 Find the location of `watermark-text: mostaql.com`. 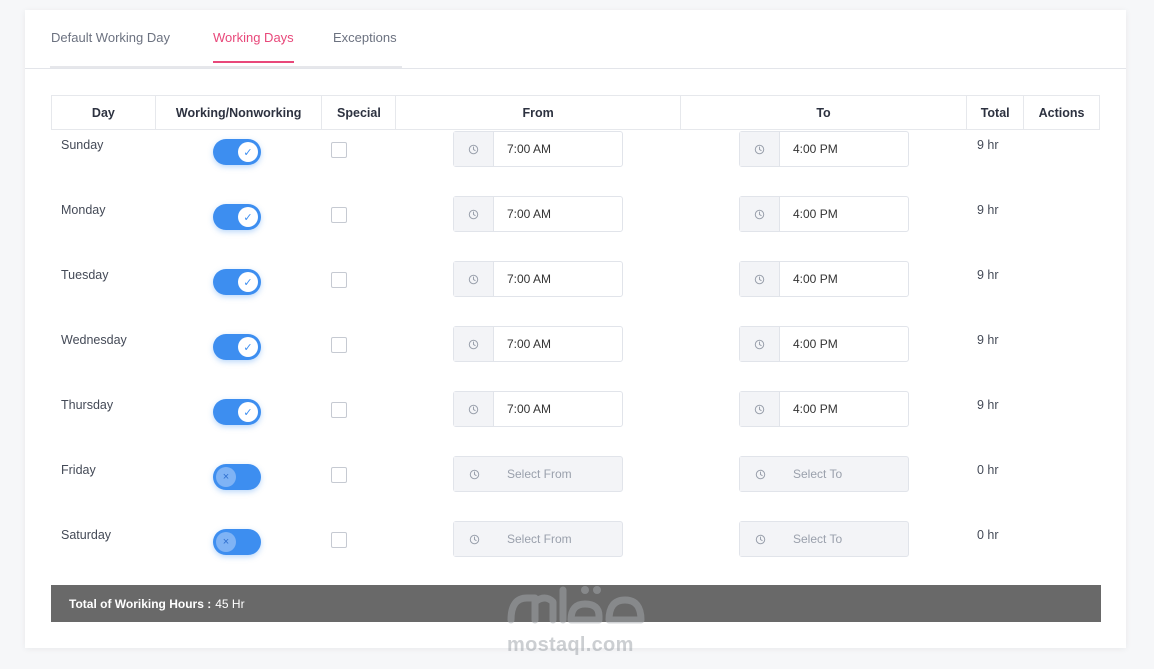

watermark-text: mostaql.com is located at coordinates (570, 645).